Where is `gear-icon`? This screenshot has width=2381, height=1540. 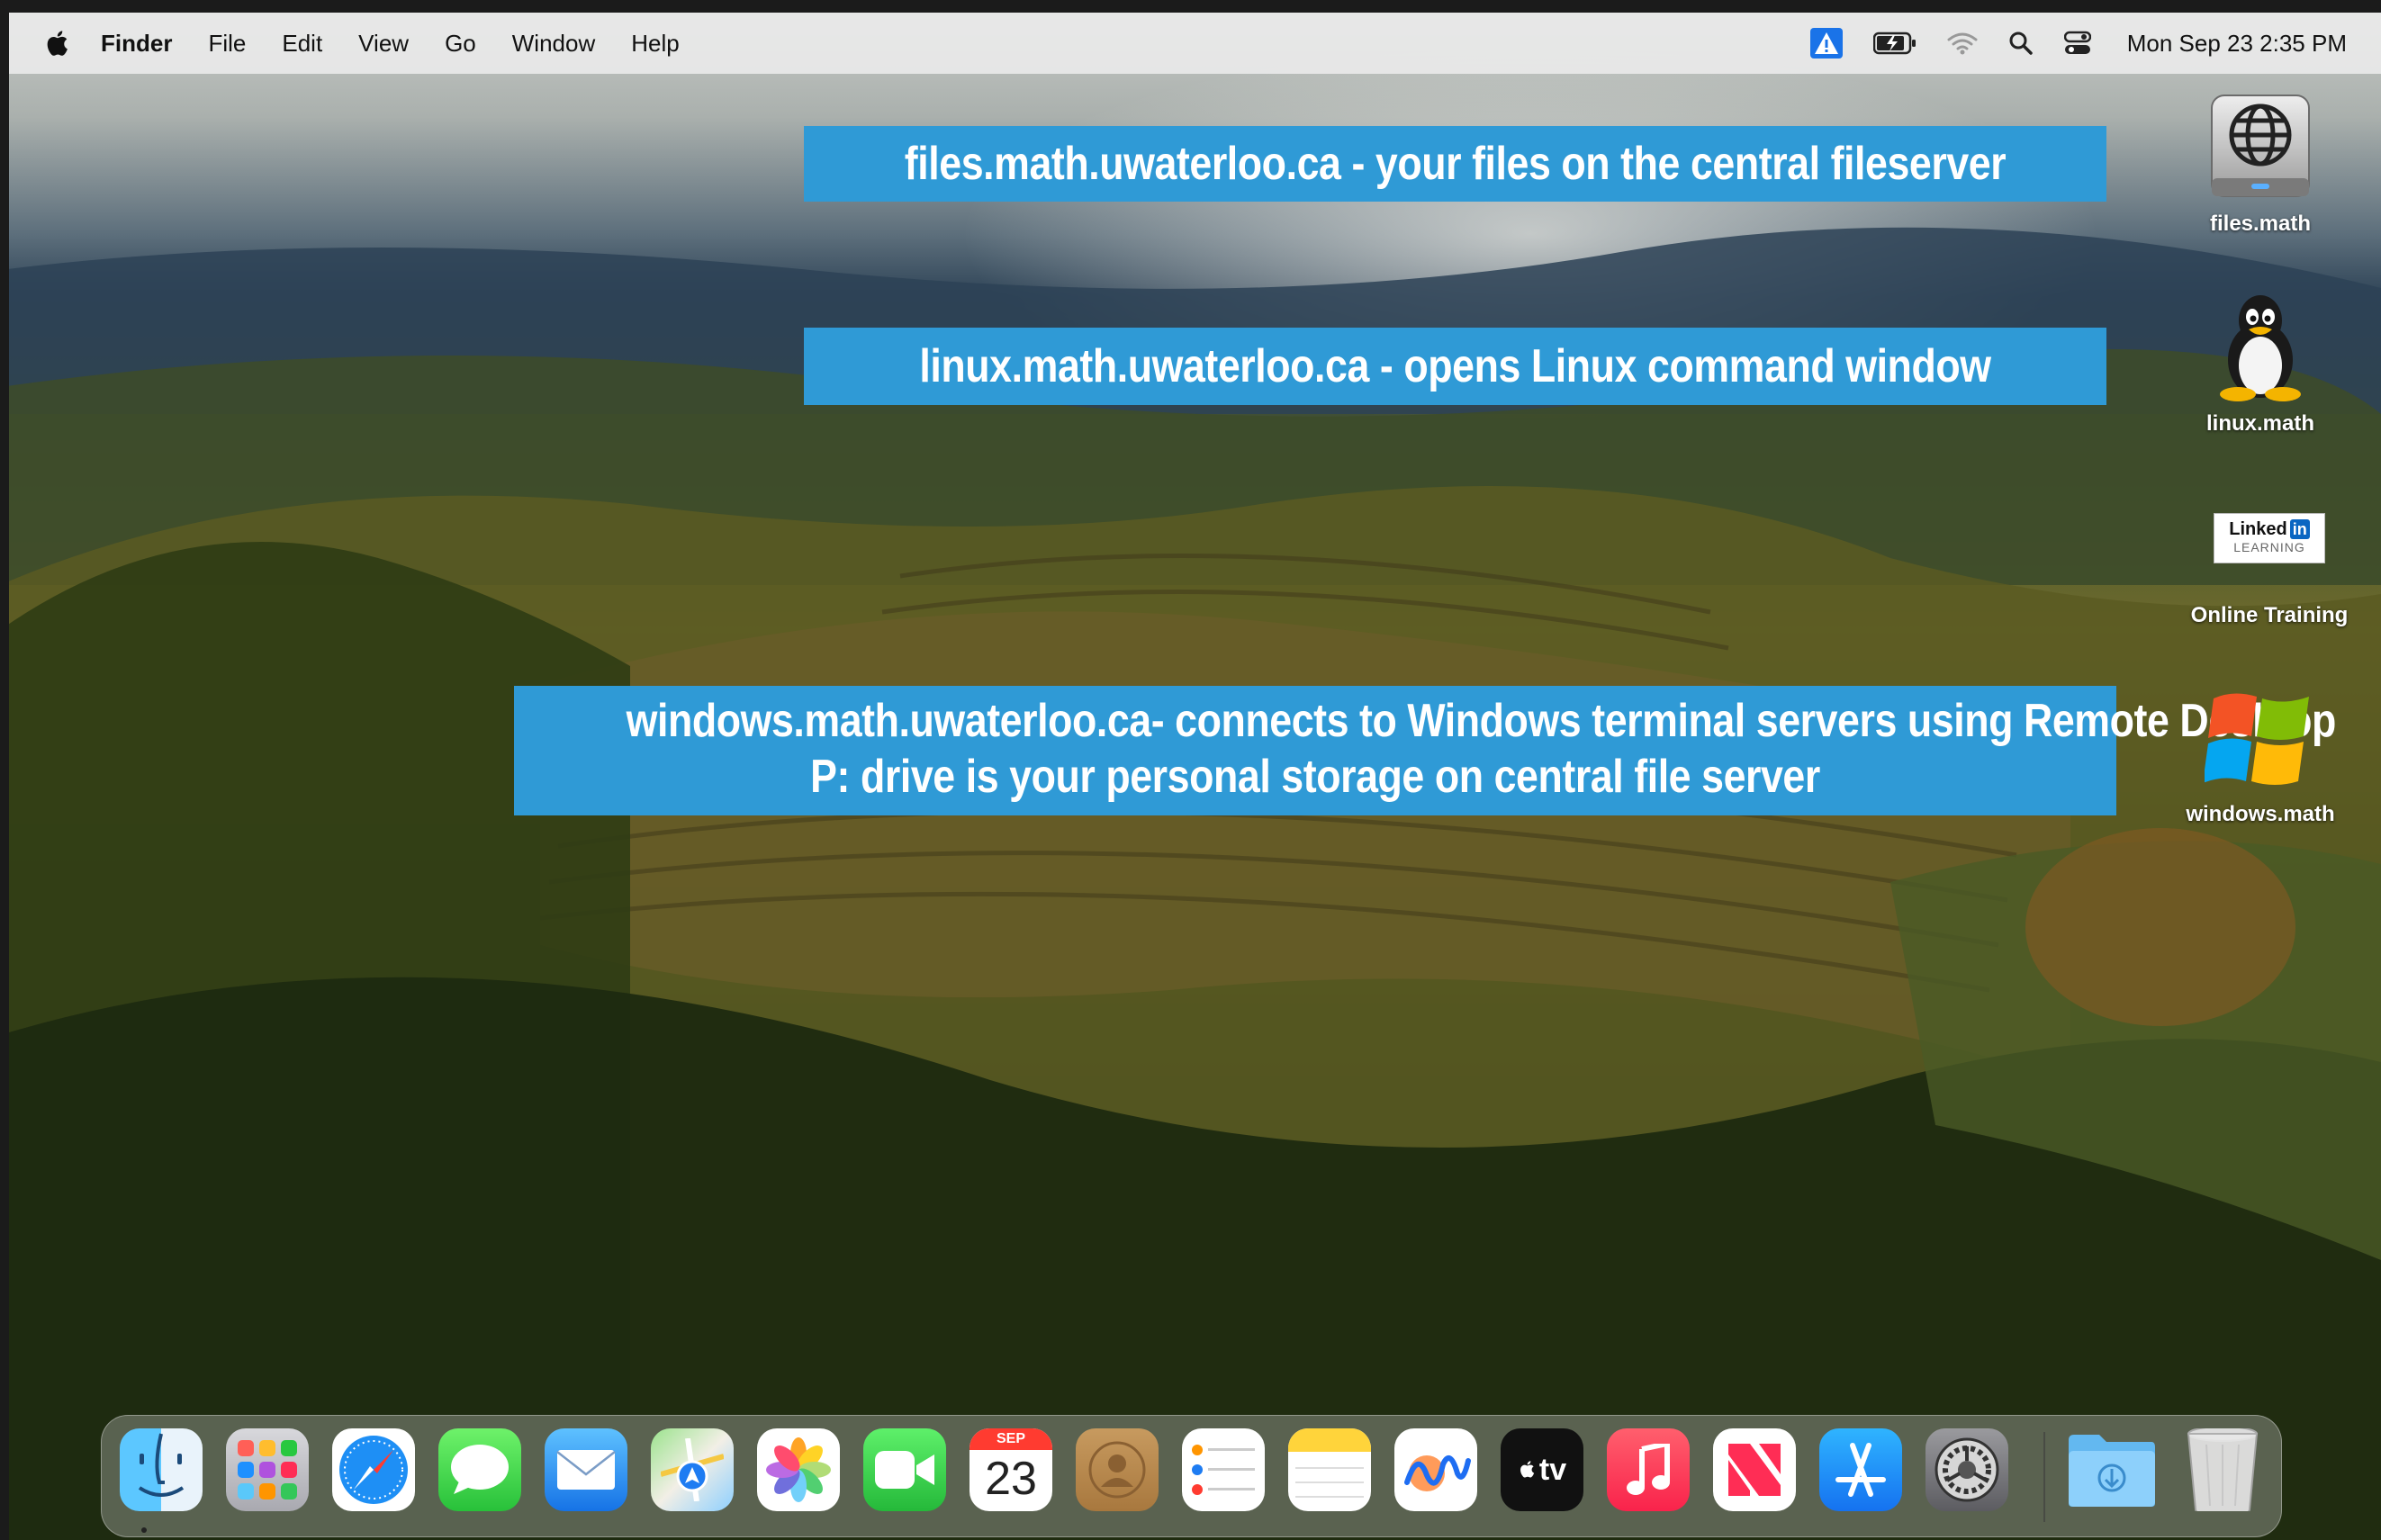 gear-icon is located at coordinates (1967, 1469).